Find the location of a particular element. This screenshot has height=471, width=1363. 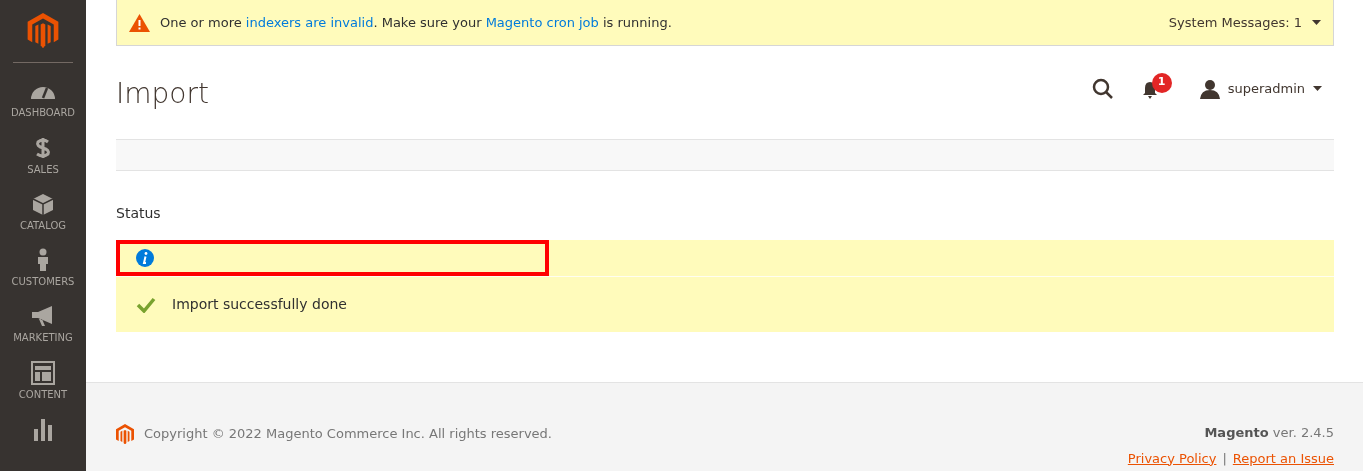

checkmark-icon is located at coordinates (146, 304).